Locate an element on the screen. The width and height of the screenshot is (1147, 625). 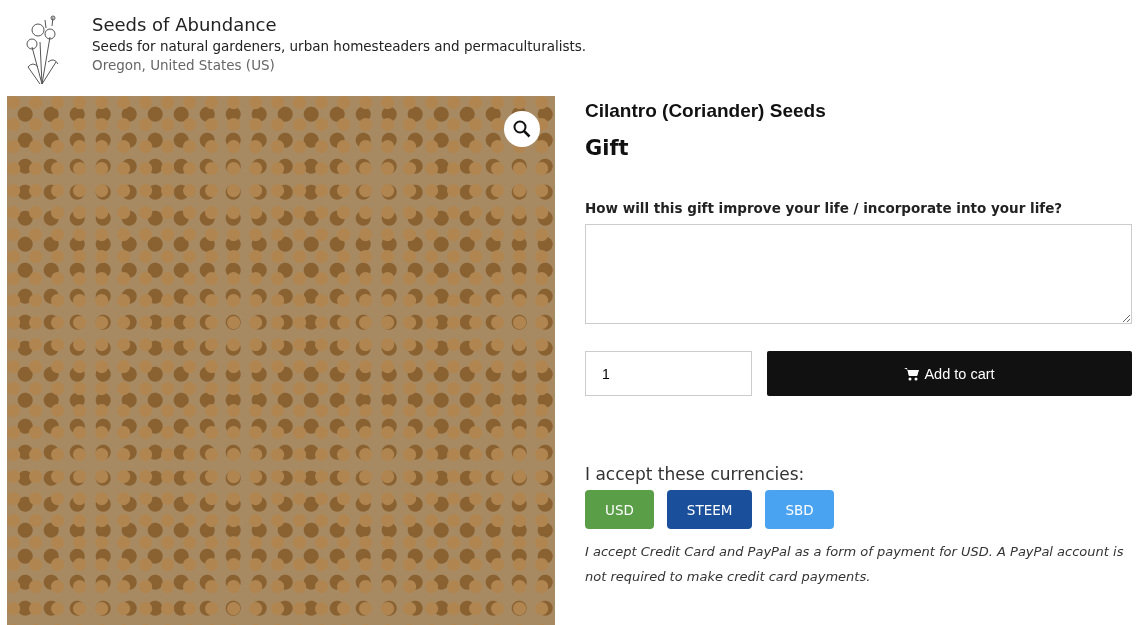
site-location: Oregon, United States (US) is located at coordinates (184, 65).